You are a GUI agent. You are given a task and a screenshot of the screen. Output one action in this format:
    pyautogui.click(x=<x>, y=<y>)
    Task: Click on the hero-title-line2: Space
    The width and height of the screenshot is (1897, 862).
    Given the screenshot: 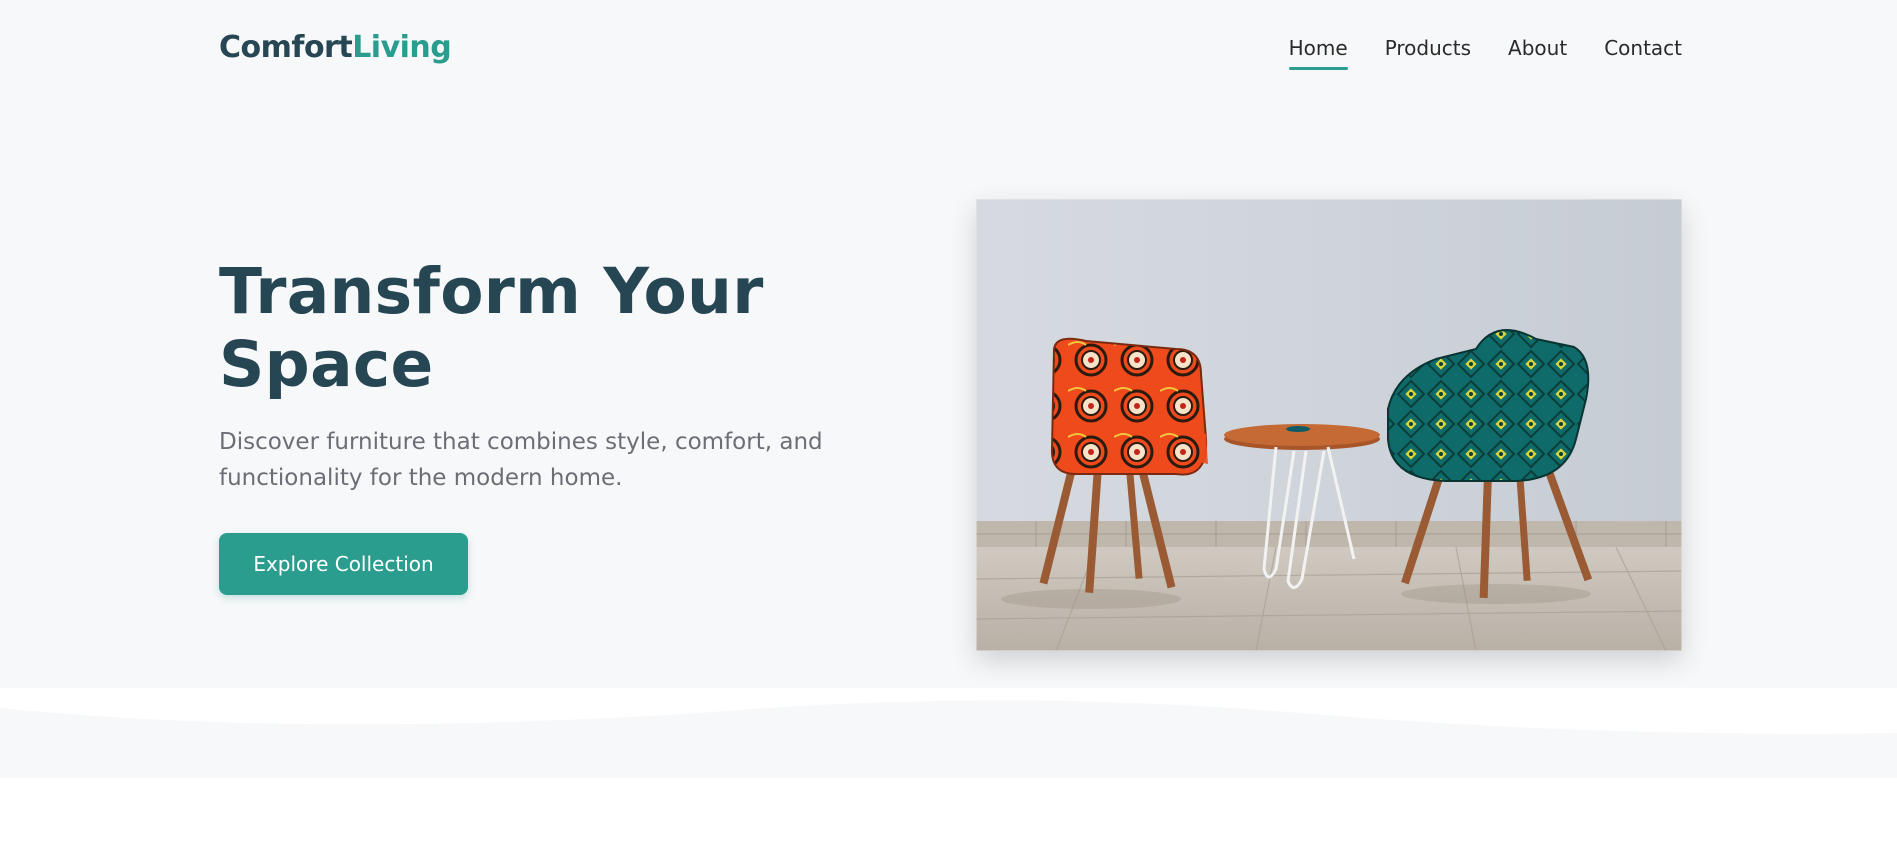 What is the action you would take?
    pyautogui.click(x=326, y=364)
    